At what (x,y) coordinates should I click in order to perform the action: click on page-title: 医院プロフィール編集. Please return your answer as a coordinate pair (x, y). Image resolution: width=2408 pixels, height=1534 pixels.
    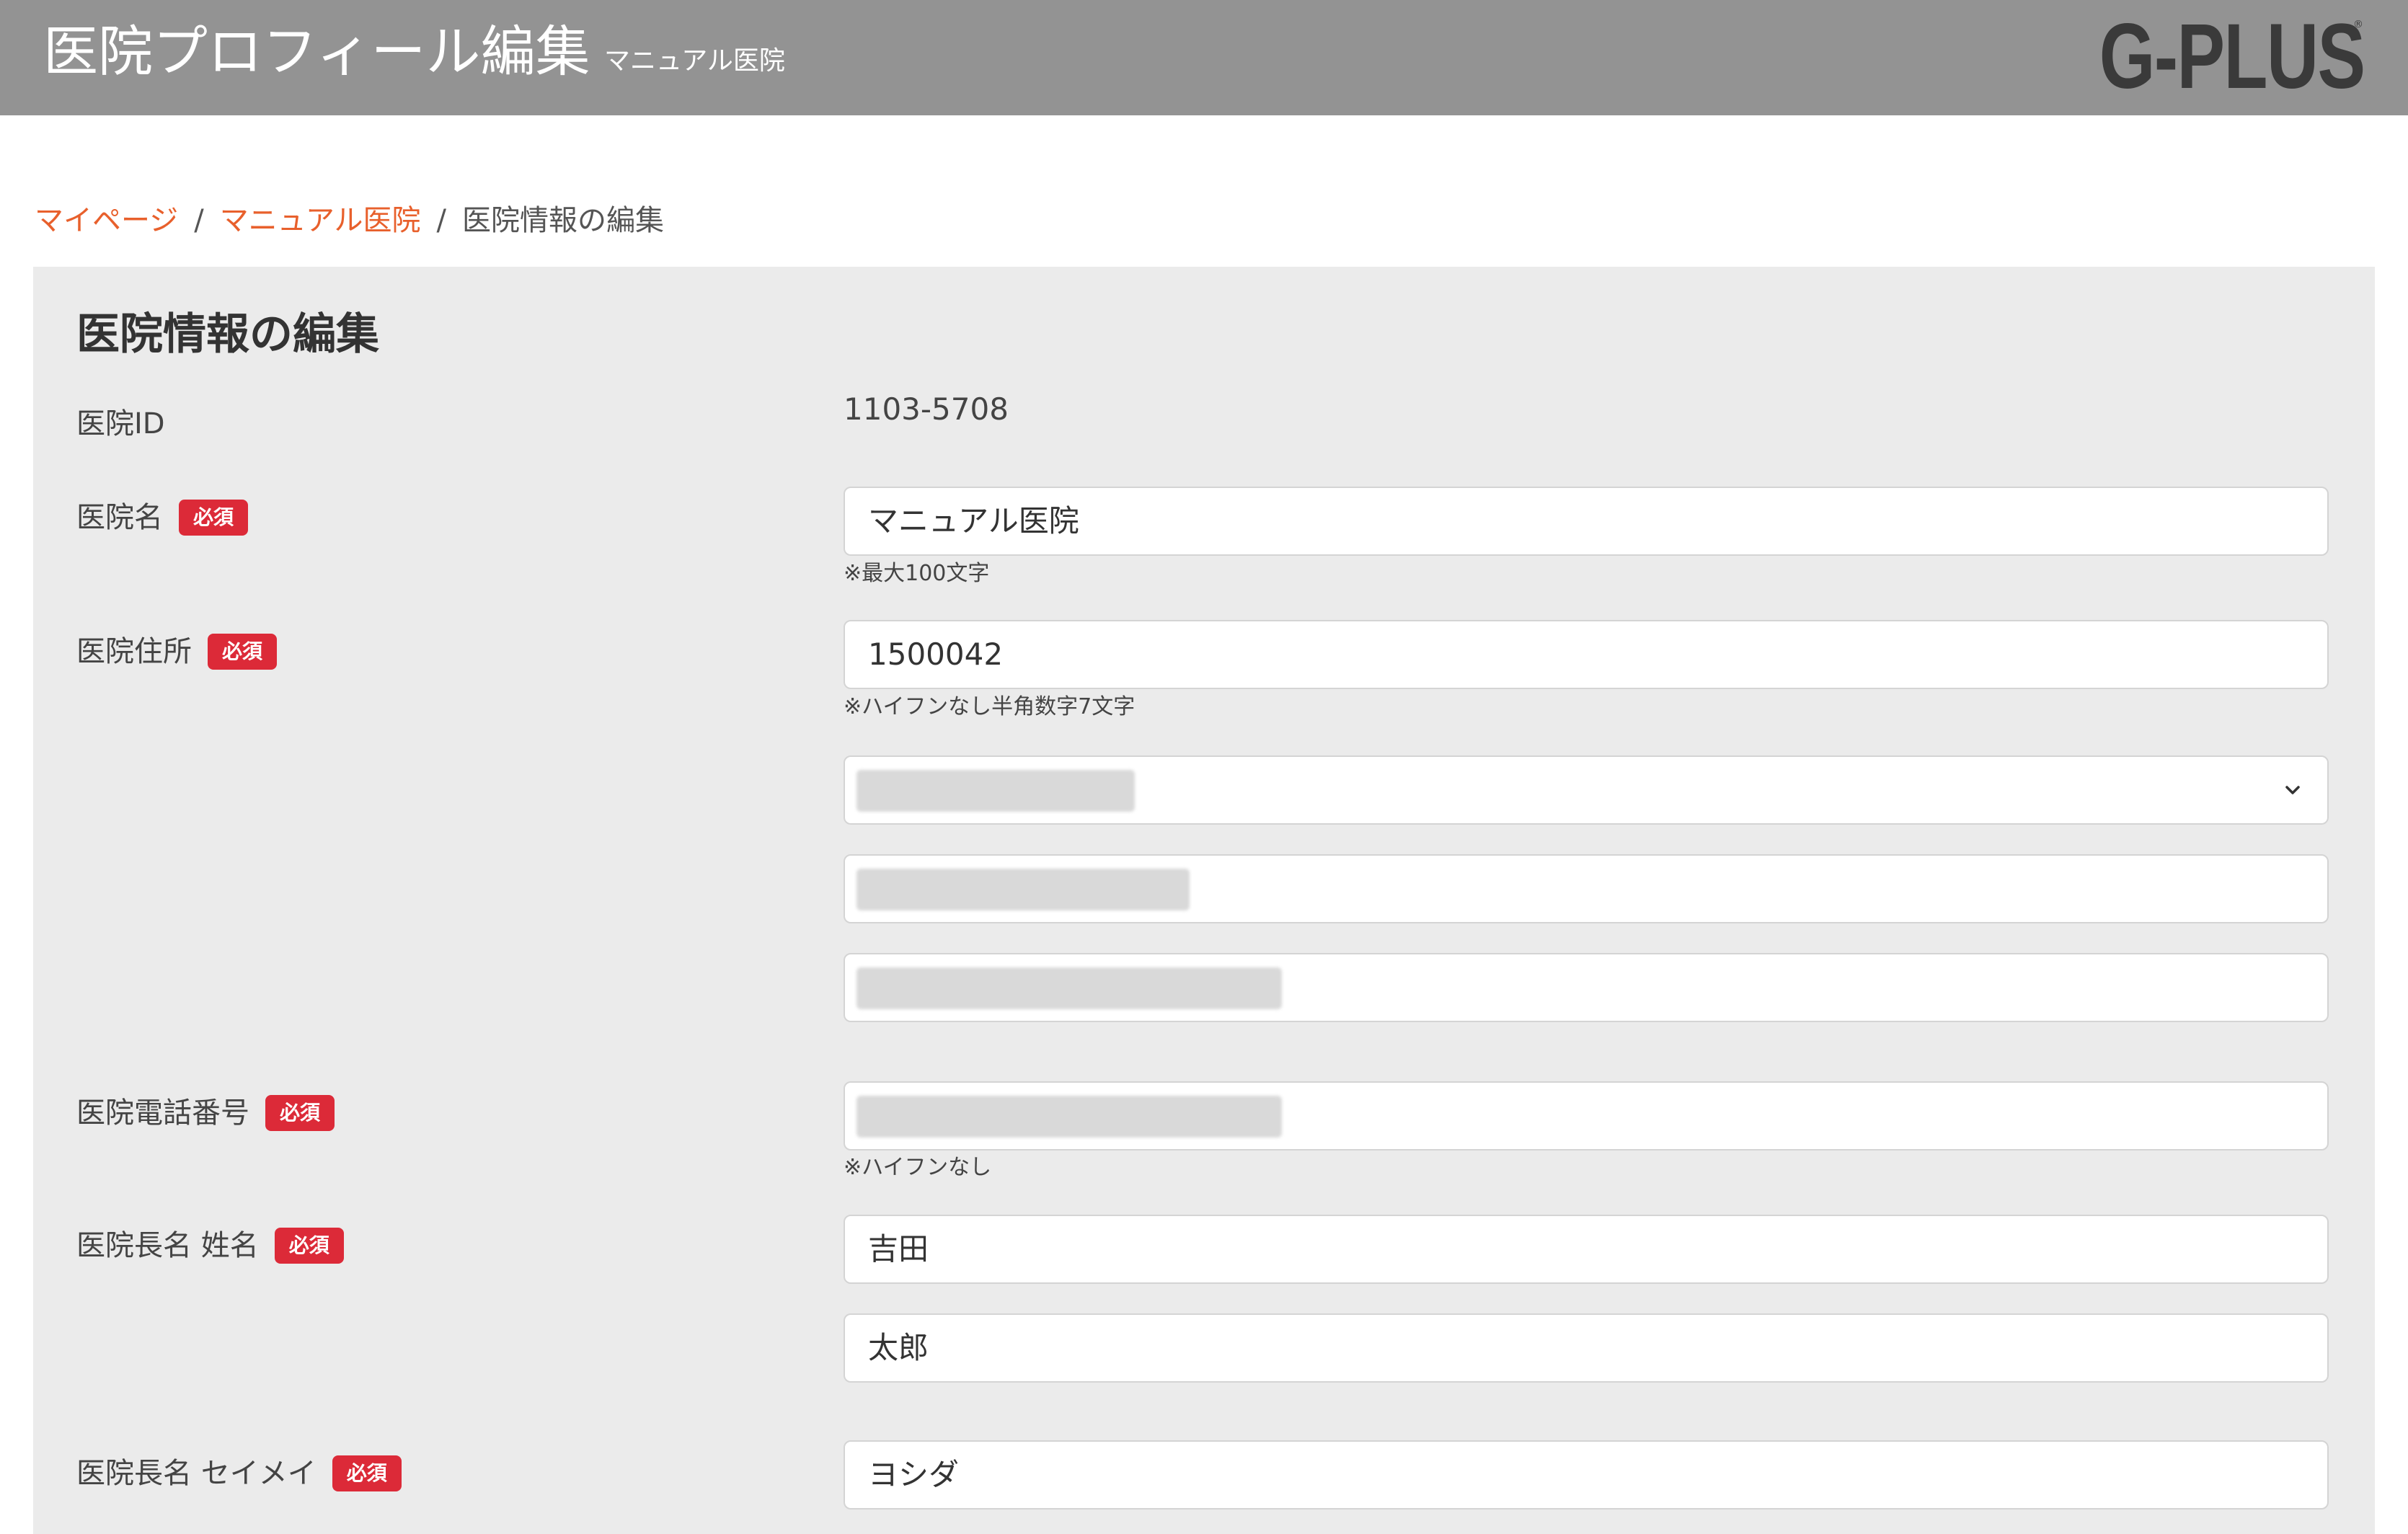
    Looking at the image, I should click on (316, 51).